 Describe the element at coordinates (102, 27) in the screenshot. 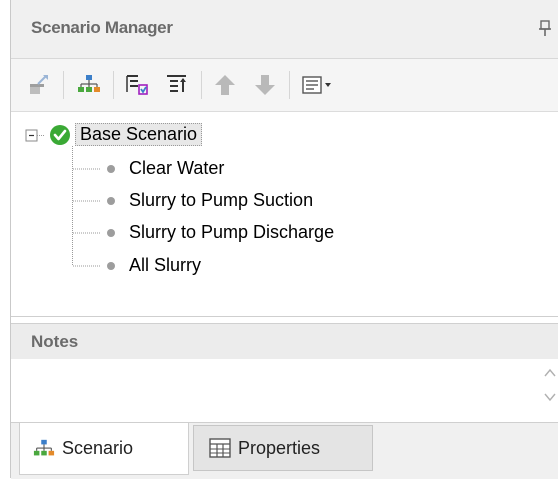

I see `panel-title: Scenario Manager` at that location.